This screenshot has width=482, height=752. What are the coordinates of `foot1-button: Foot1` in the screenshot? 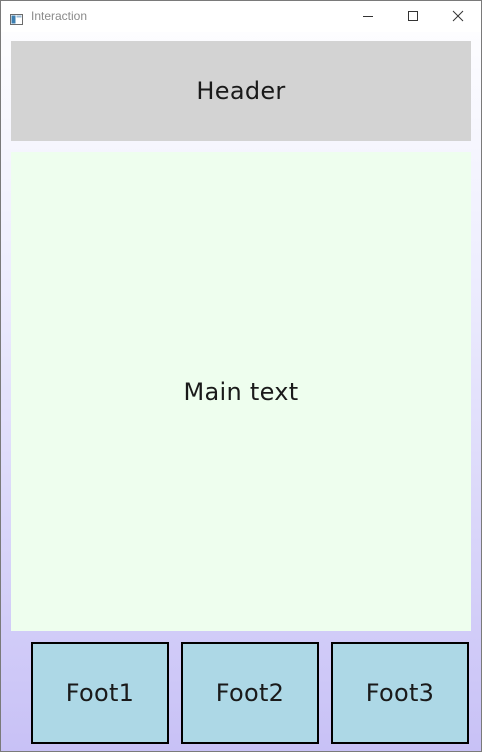 It's located at (100, 693).